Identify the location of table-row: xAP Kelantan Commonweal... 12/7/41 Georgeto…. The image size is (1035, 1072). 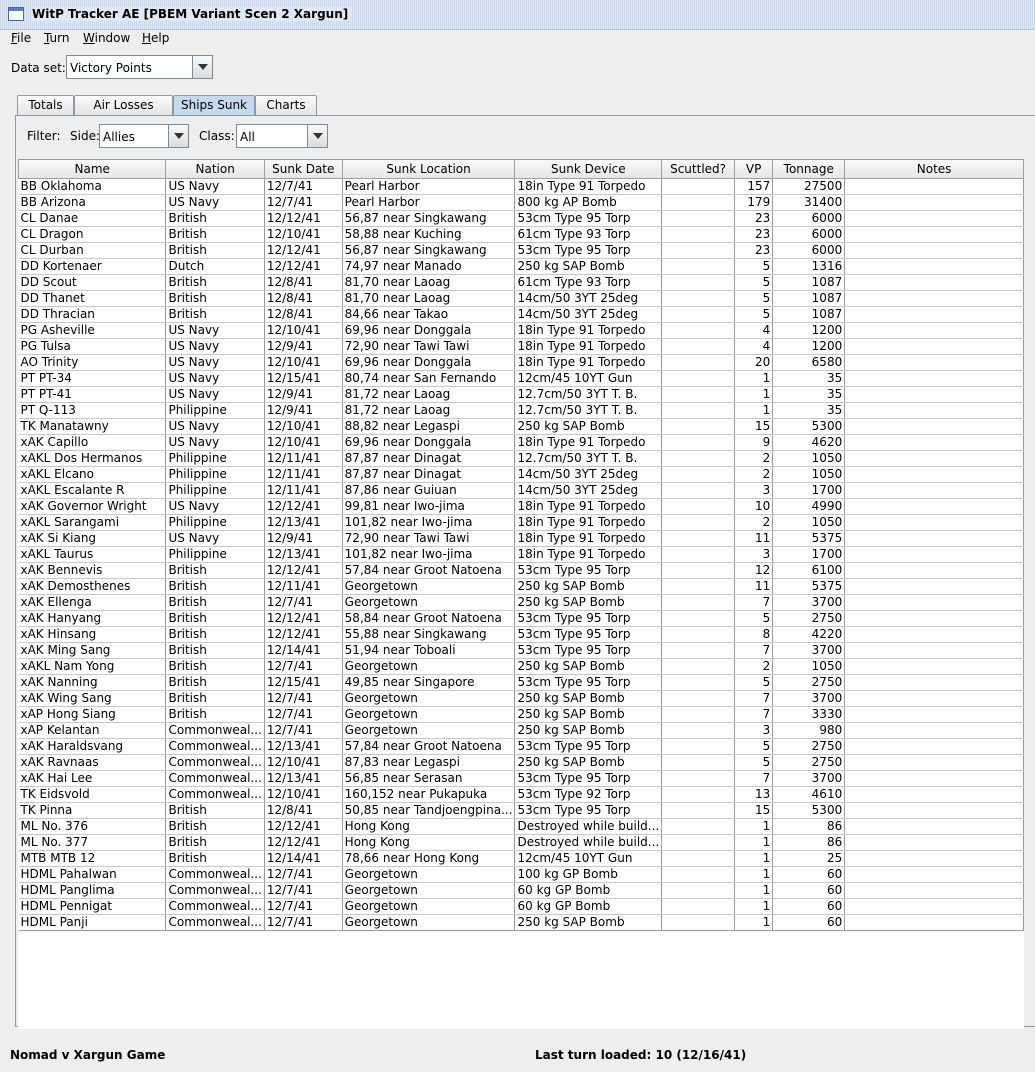
(521, 730).